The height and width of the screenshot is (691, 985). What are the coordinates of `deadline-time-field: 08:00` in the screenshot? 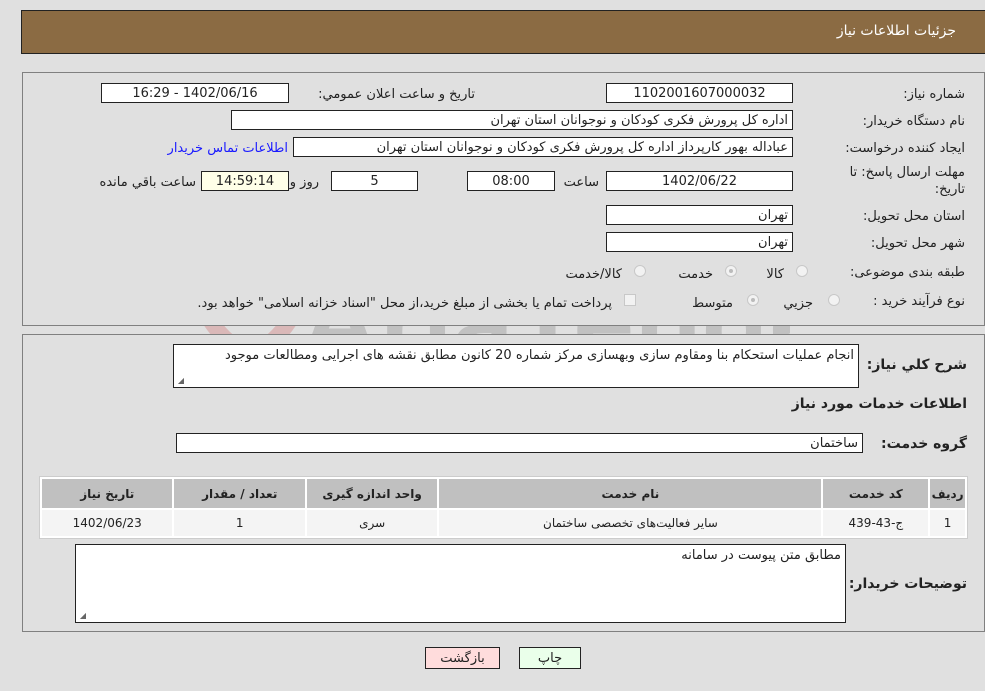 It's located at (511, 181).